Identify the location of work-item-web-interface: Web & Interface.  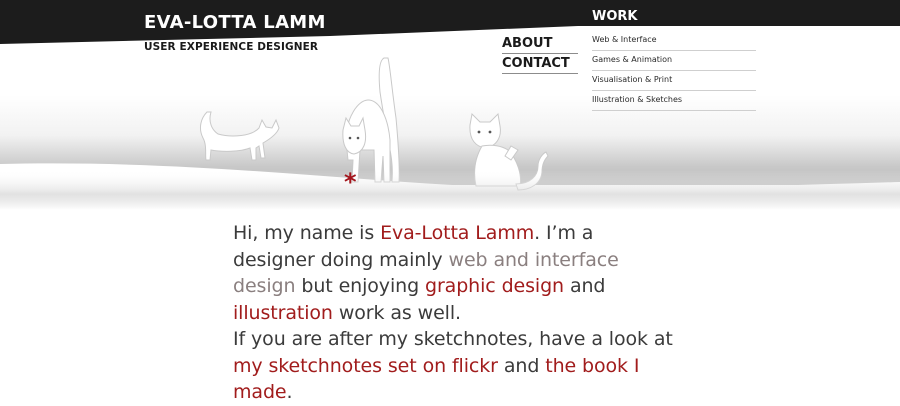
(674, 41).